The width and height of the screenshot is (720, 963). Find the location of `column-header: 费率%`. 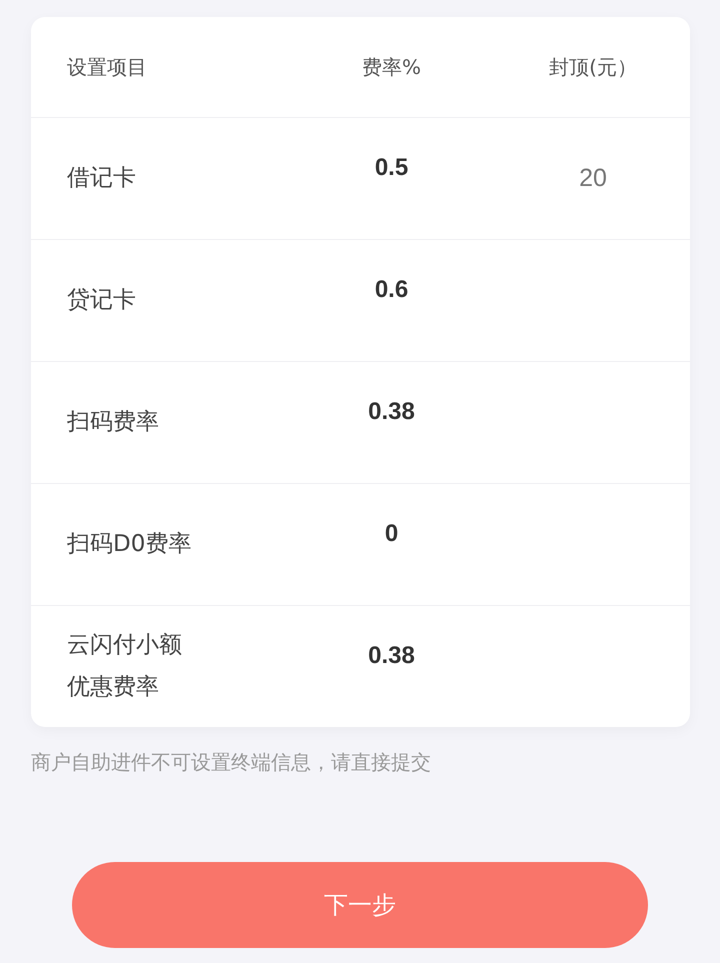

column-header: 费率% is located at coordinates (391, 67).